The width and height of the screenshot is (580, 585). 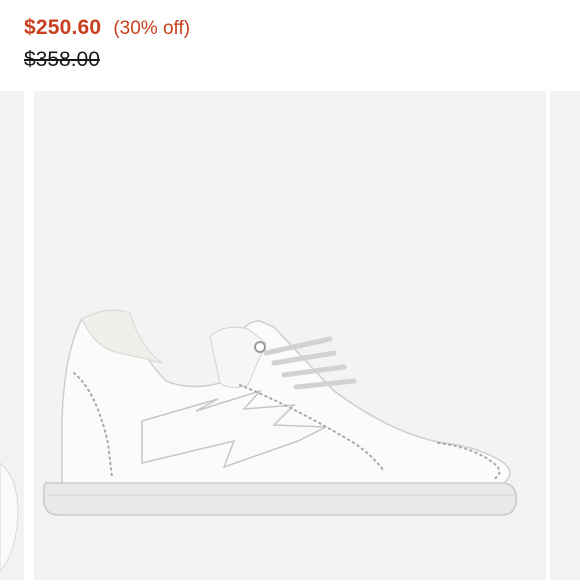 What do you see at coordinates (565, 335) in the screenshot?
I see `next-image-thumbnail` at bounding box center [565, 335].